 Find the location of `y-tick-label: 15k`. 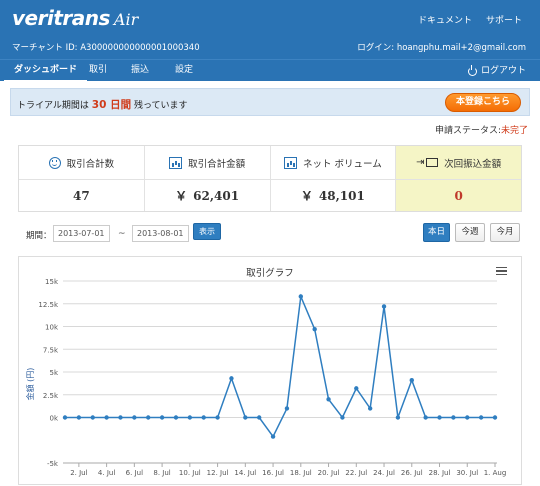

y-tick-label: 15k is located at coordinates (52, 282).